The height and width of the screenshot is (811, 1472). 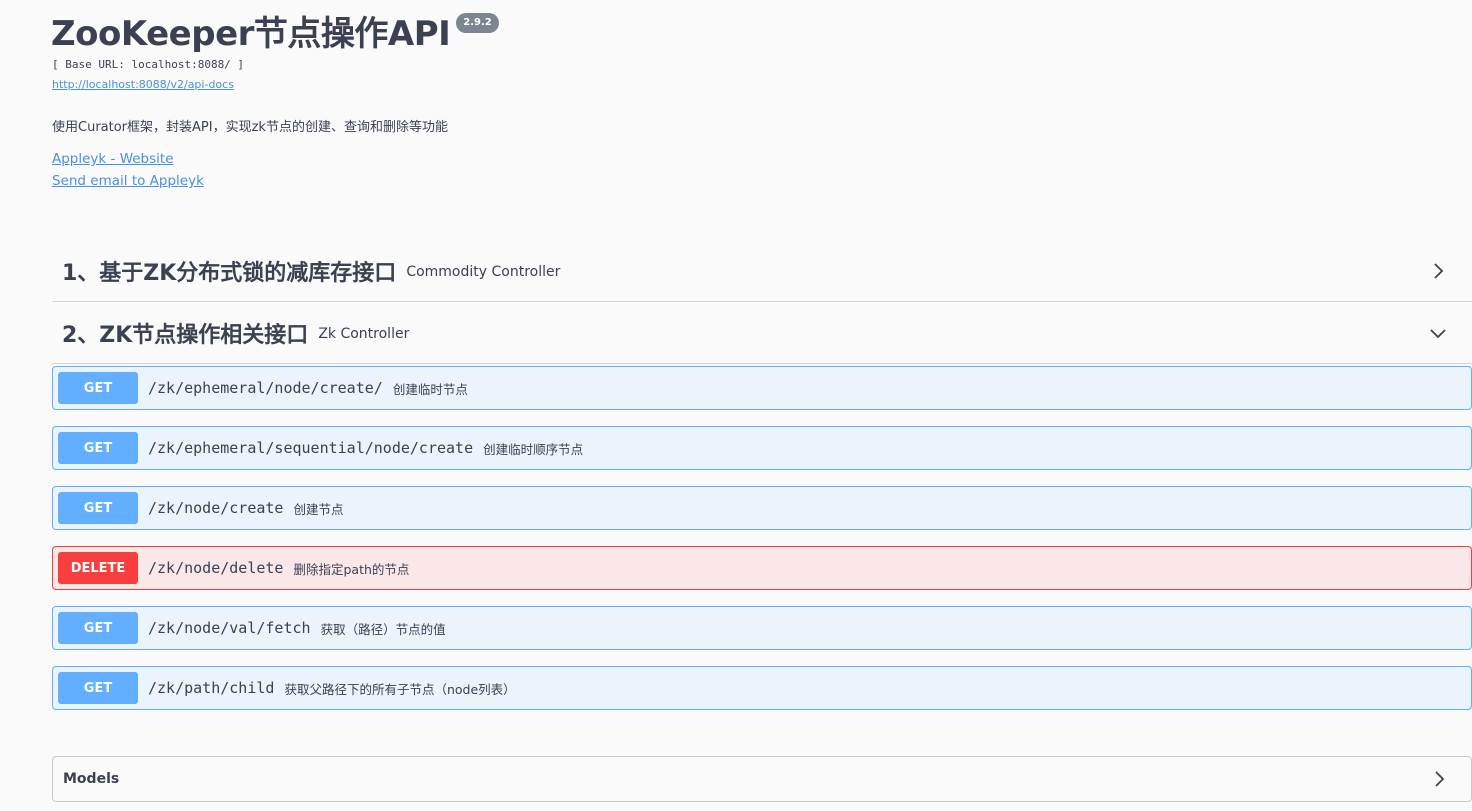 What do you see at coordinates (211, 688) in the screenshot?
I see `operation-path: /zk/path/child` at bounding box center [211, 688].